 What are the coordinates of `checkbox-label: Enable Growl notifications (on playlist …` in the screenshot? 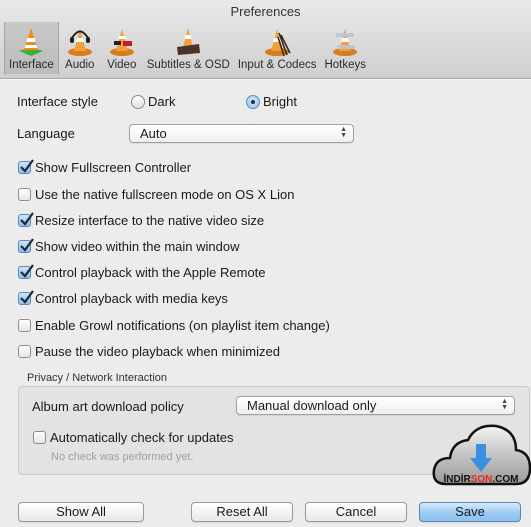 It's located at (182, 325).